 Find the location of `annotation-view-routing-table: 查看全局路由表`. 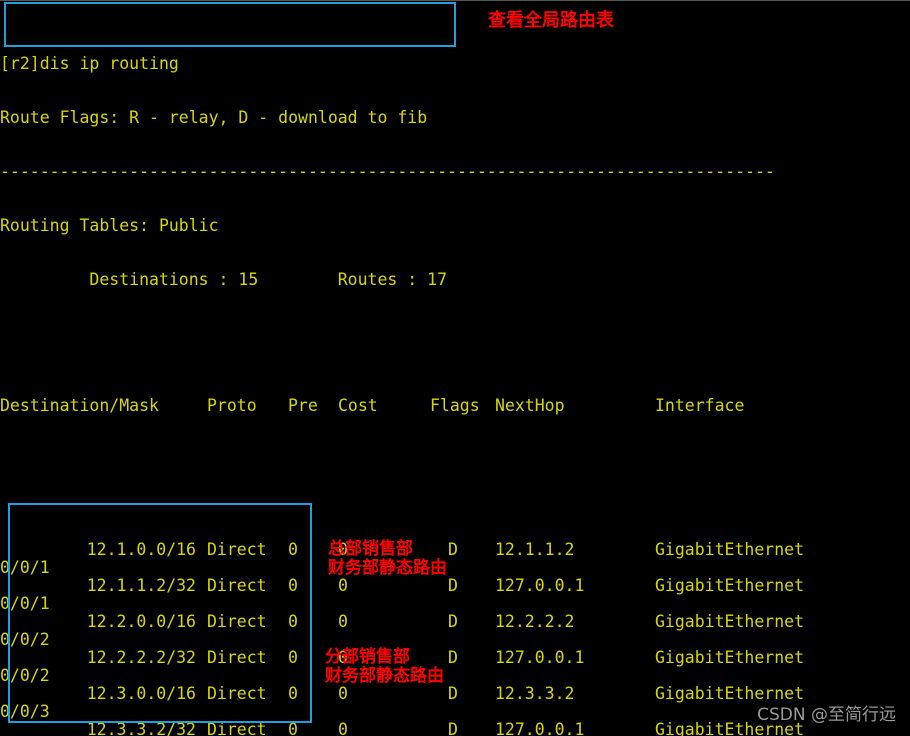

annotation-view-routing-table: 查看全局路由表 is located at coordinates (551, 20).